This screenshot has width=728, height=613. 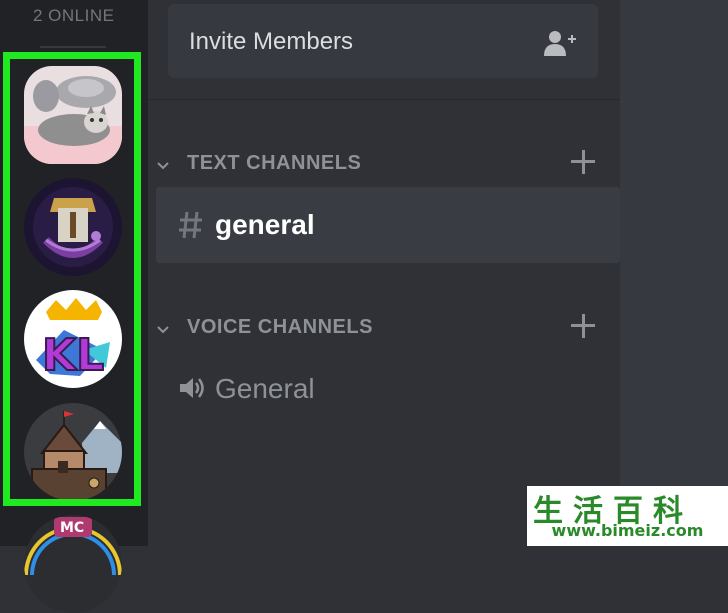 What do you see at coordinates (274, 163) in the screenshot?
I see `category-text-channels-label: TEXT CHANNELS` at bounding box center [274, 163].